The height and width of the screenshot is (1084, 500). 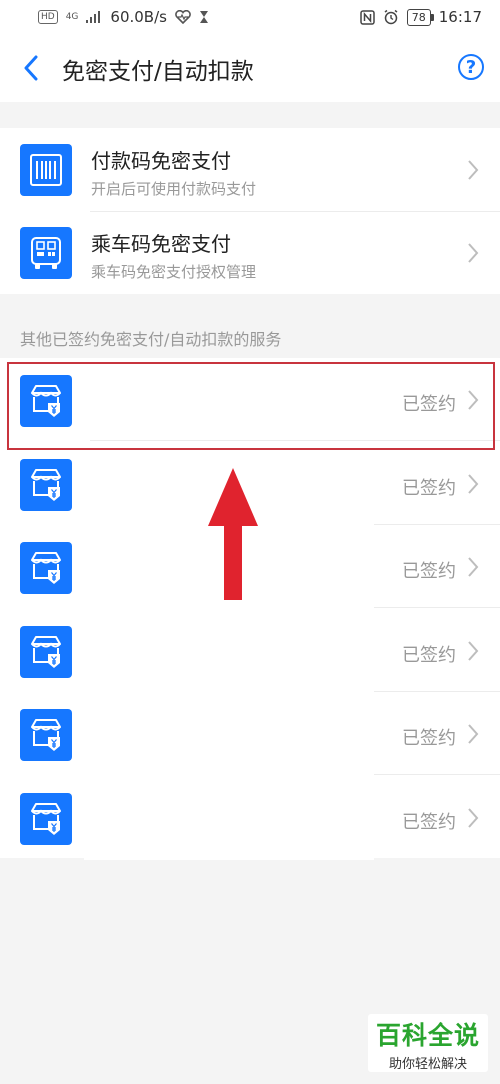 I want to click on section-label: 其他已签约免密支付/自动扣款的服务, so click(x=151, y=339).